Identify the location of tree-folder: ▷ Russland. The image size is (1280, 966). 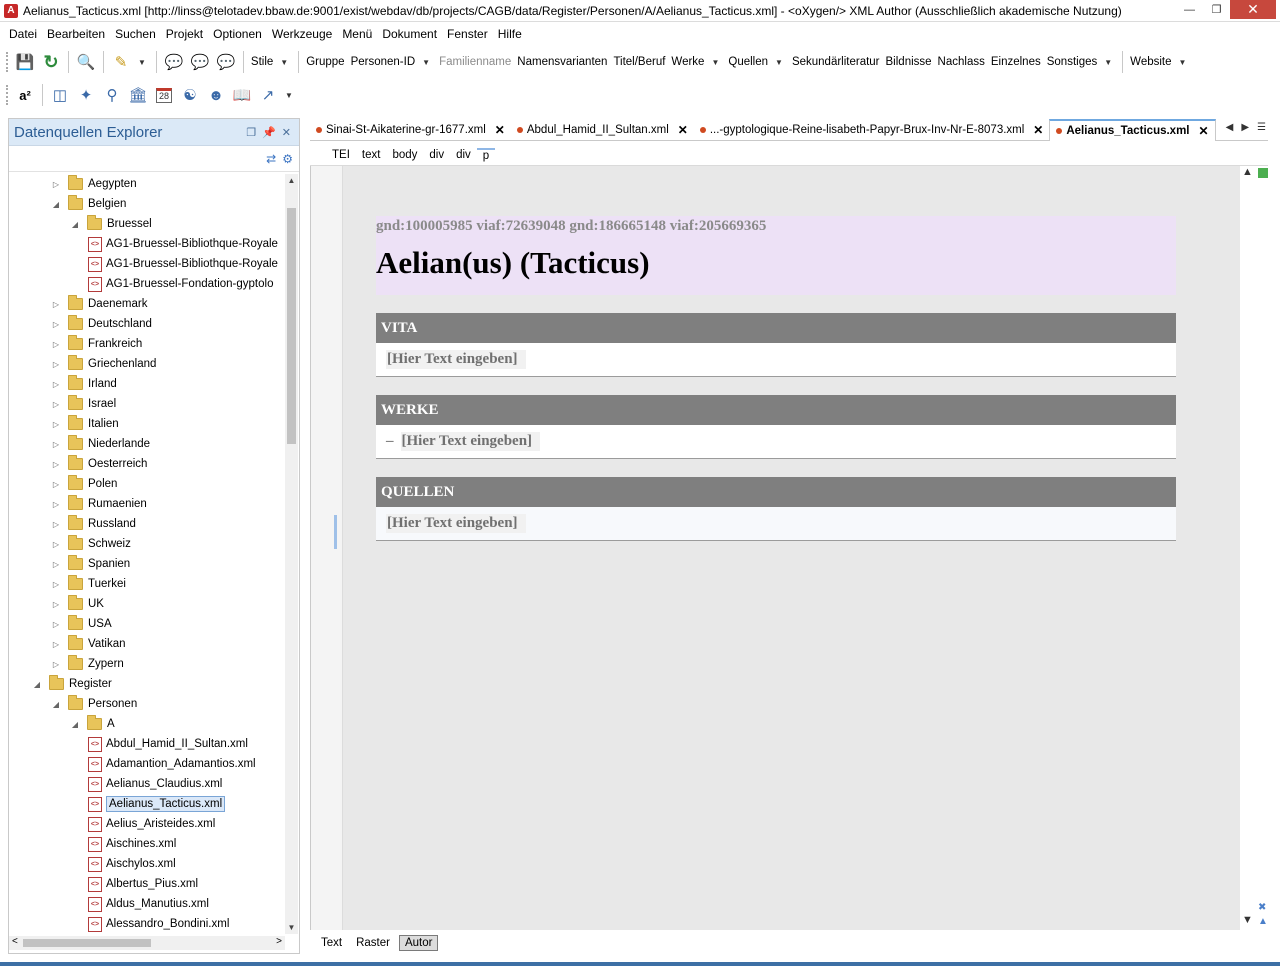
(93, 524).